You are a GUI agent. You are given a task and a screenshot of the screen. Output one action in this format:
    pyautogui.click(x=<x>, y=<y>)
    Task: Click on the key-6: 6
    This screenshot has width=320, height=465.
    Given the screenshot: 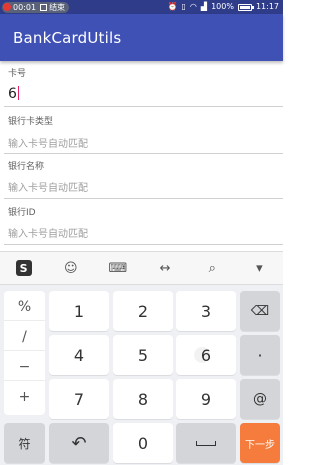 What is the action you would take?
    pyautogui.click(x=206, y=355)
    